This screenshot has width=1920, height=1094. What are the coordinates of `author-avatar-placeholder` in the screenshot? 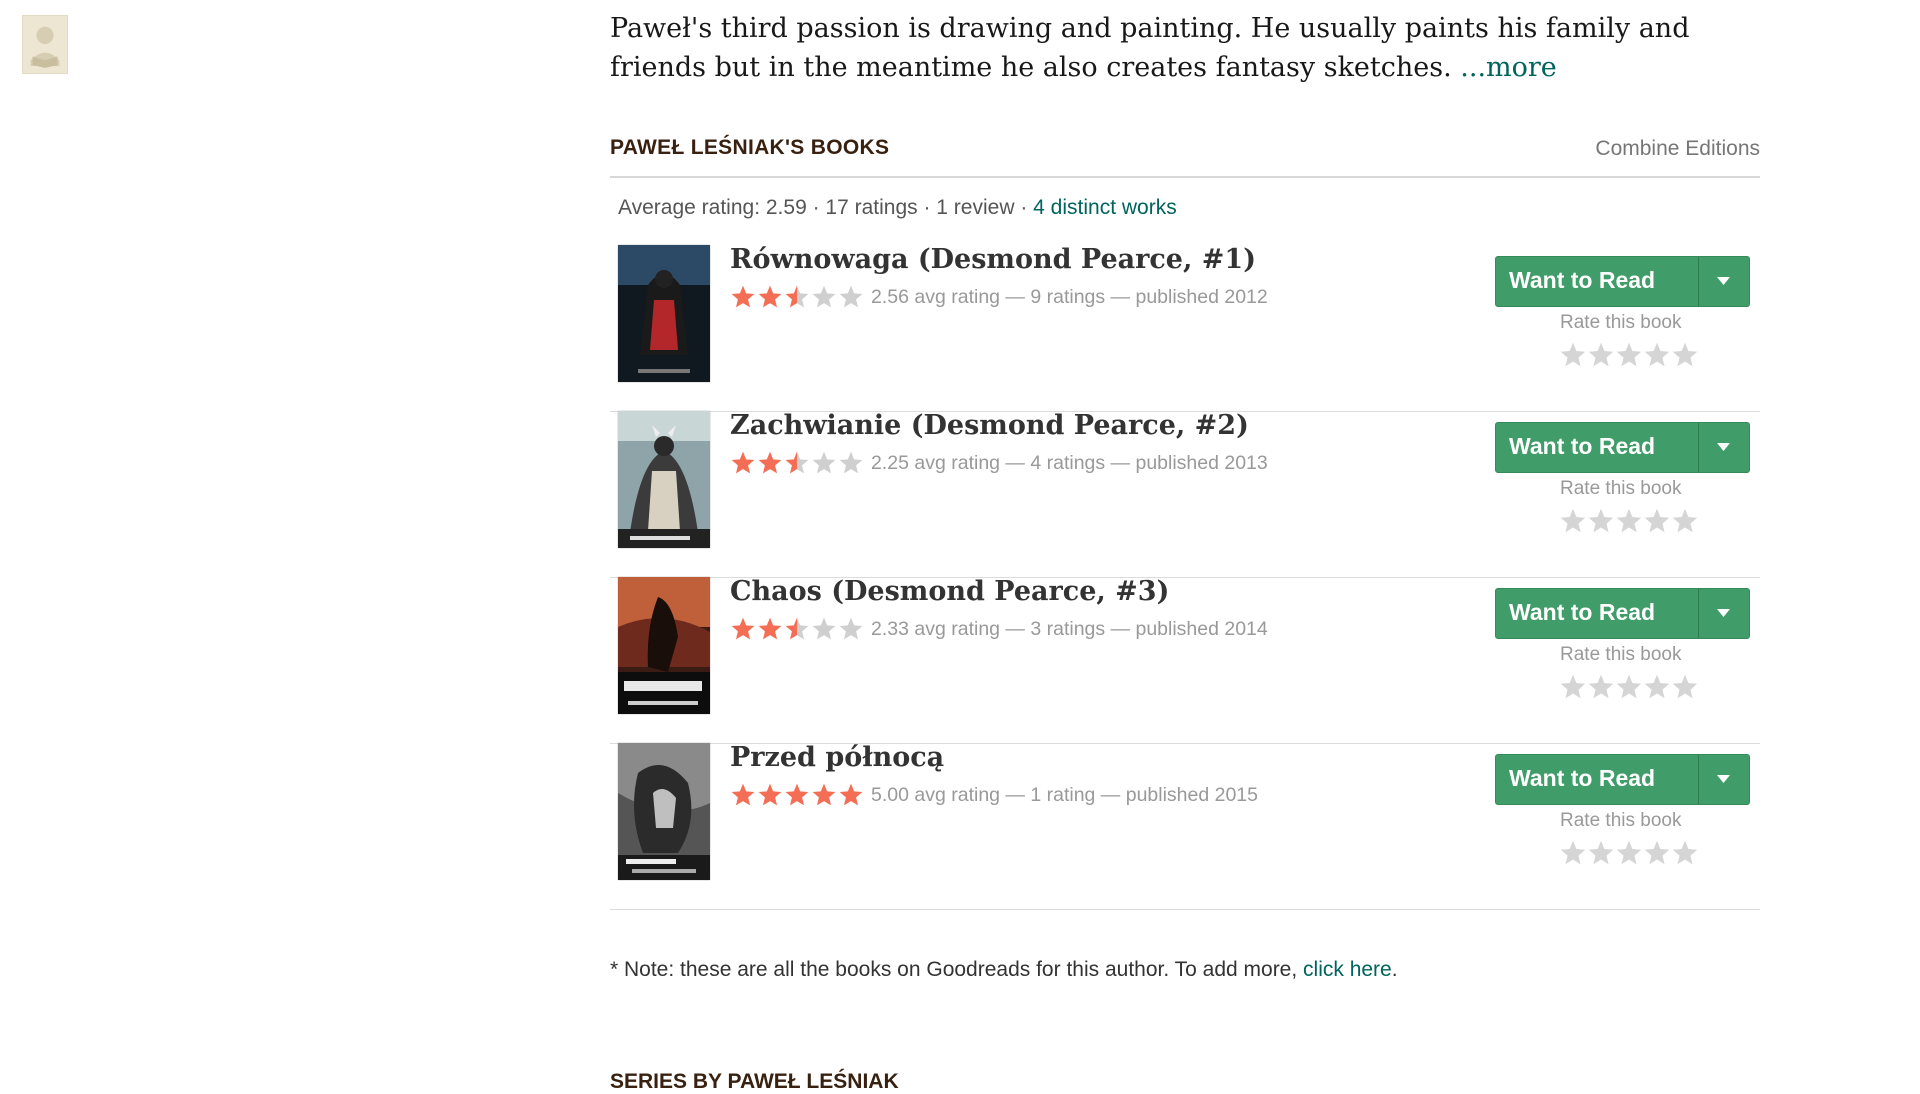 It's located at (45, 44).